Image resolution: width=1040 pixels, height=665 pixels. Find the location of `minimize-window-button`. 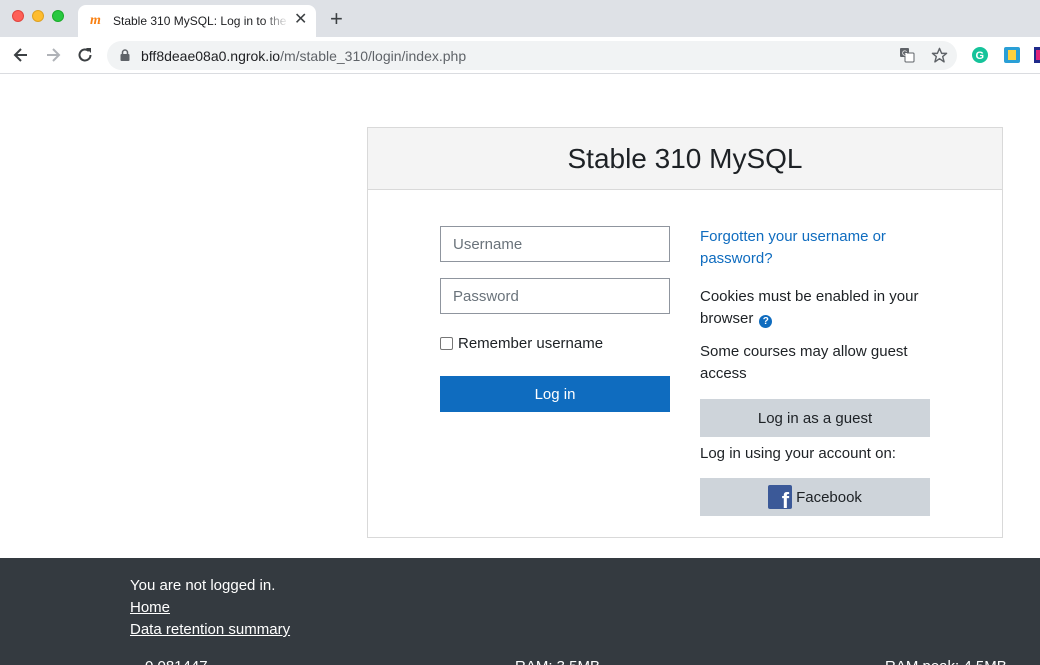

minimize-window-button is located at coordinates (38, 16).